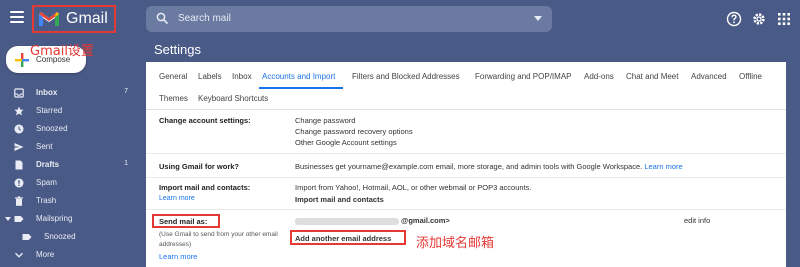 The height and width of the screenshot is (267, 800). What do you see at coordinates (49, 19) in the screenshot?
I see `gmail-logo-icon` at bounding box center [49, 19].